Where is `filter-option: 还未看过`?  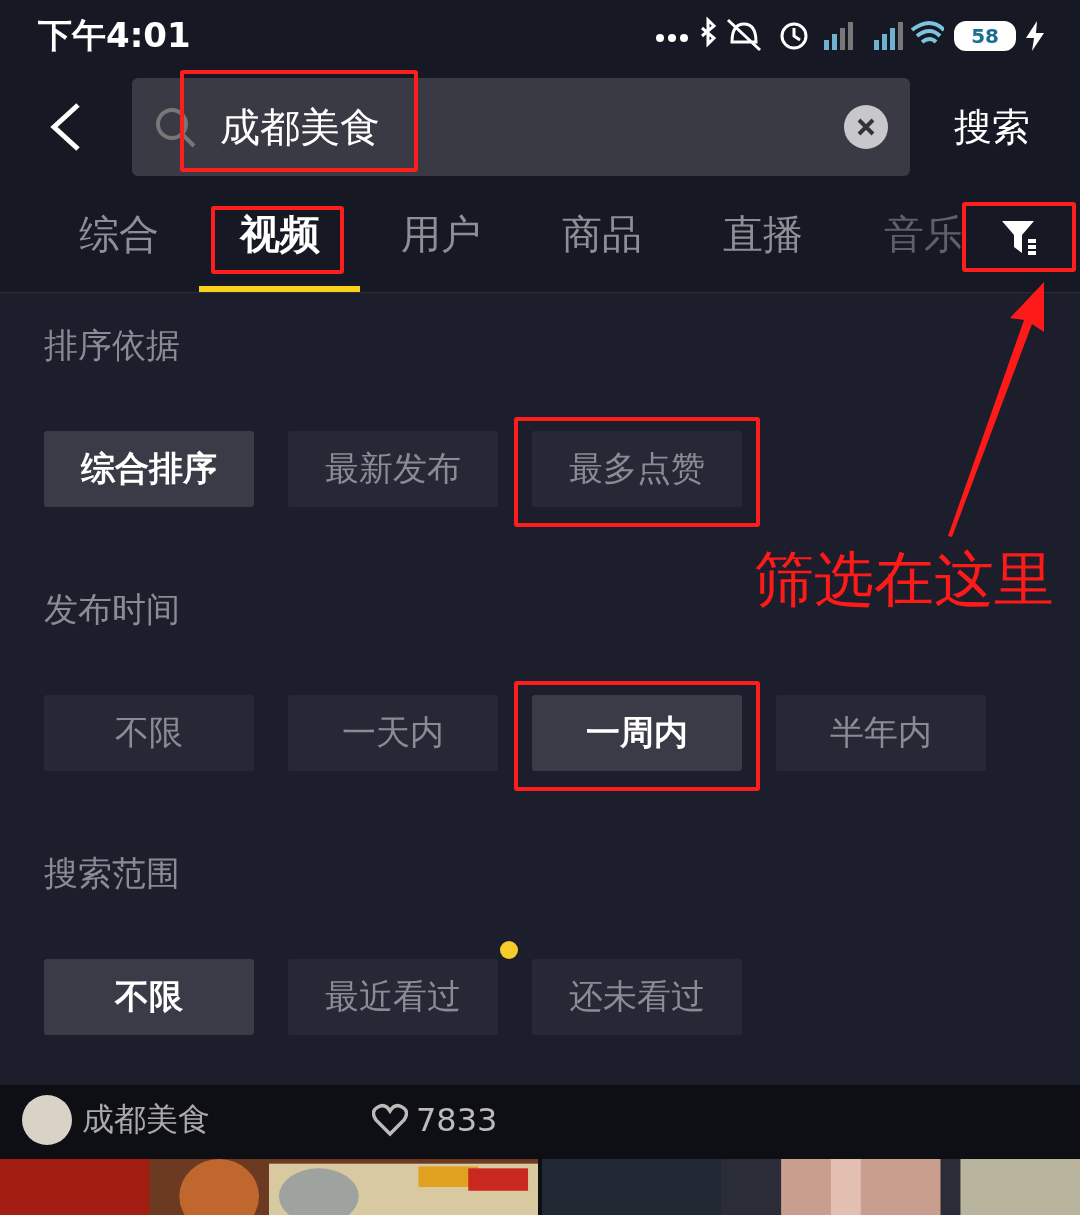 filter-option: 还未看过 is located at coordinates (637, 997).